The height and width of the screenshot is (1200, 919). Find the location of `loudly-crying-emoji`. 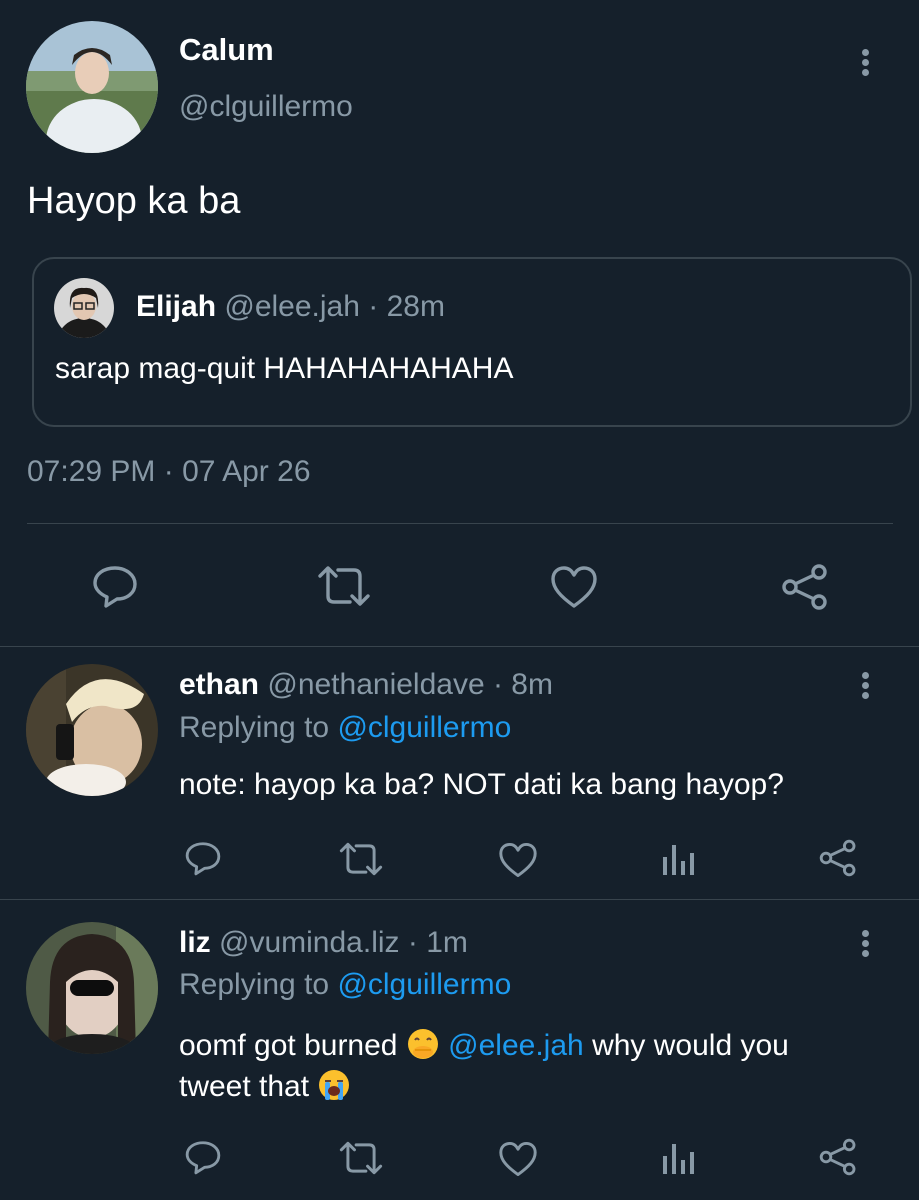

loudly-crying-emoji is located at coordinates (334, 1085).